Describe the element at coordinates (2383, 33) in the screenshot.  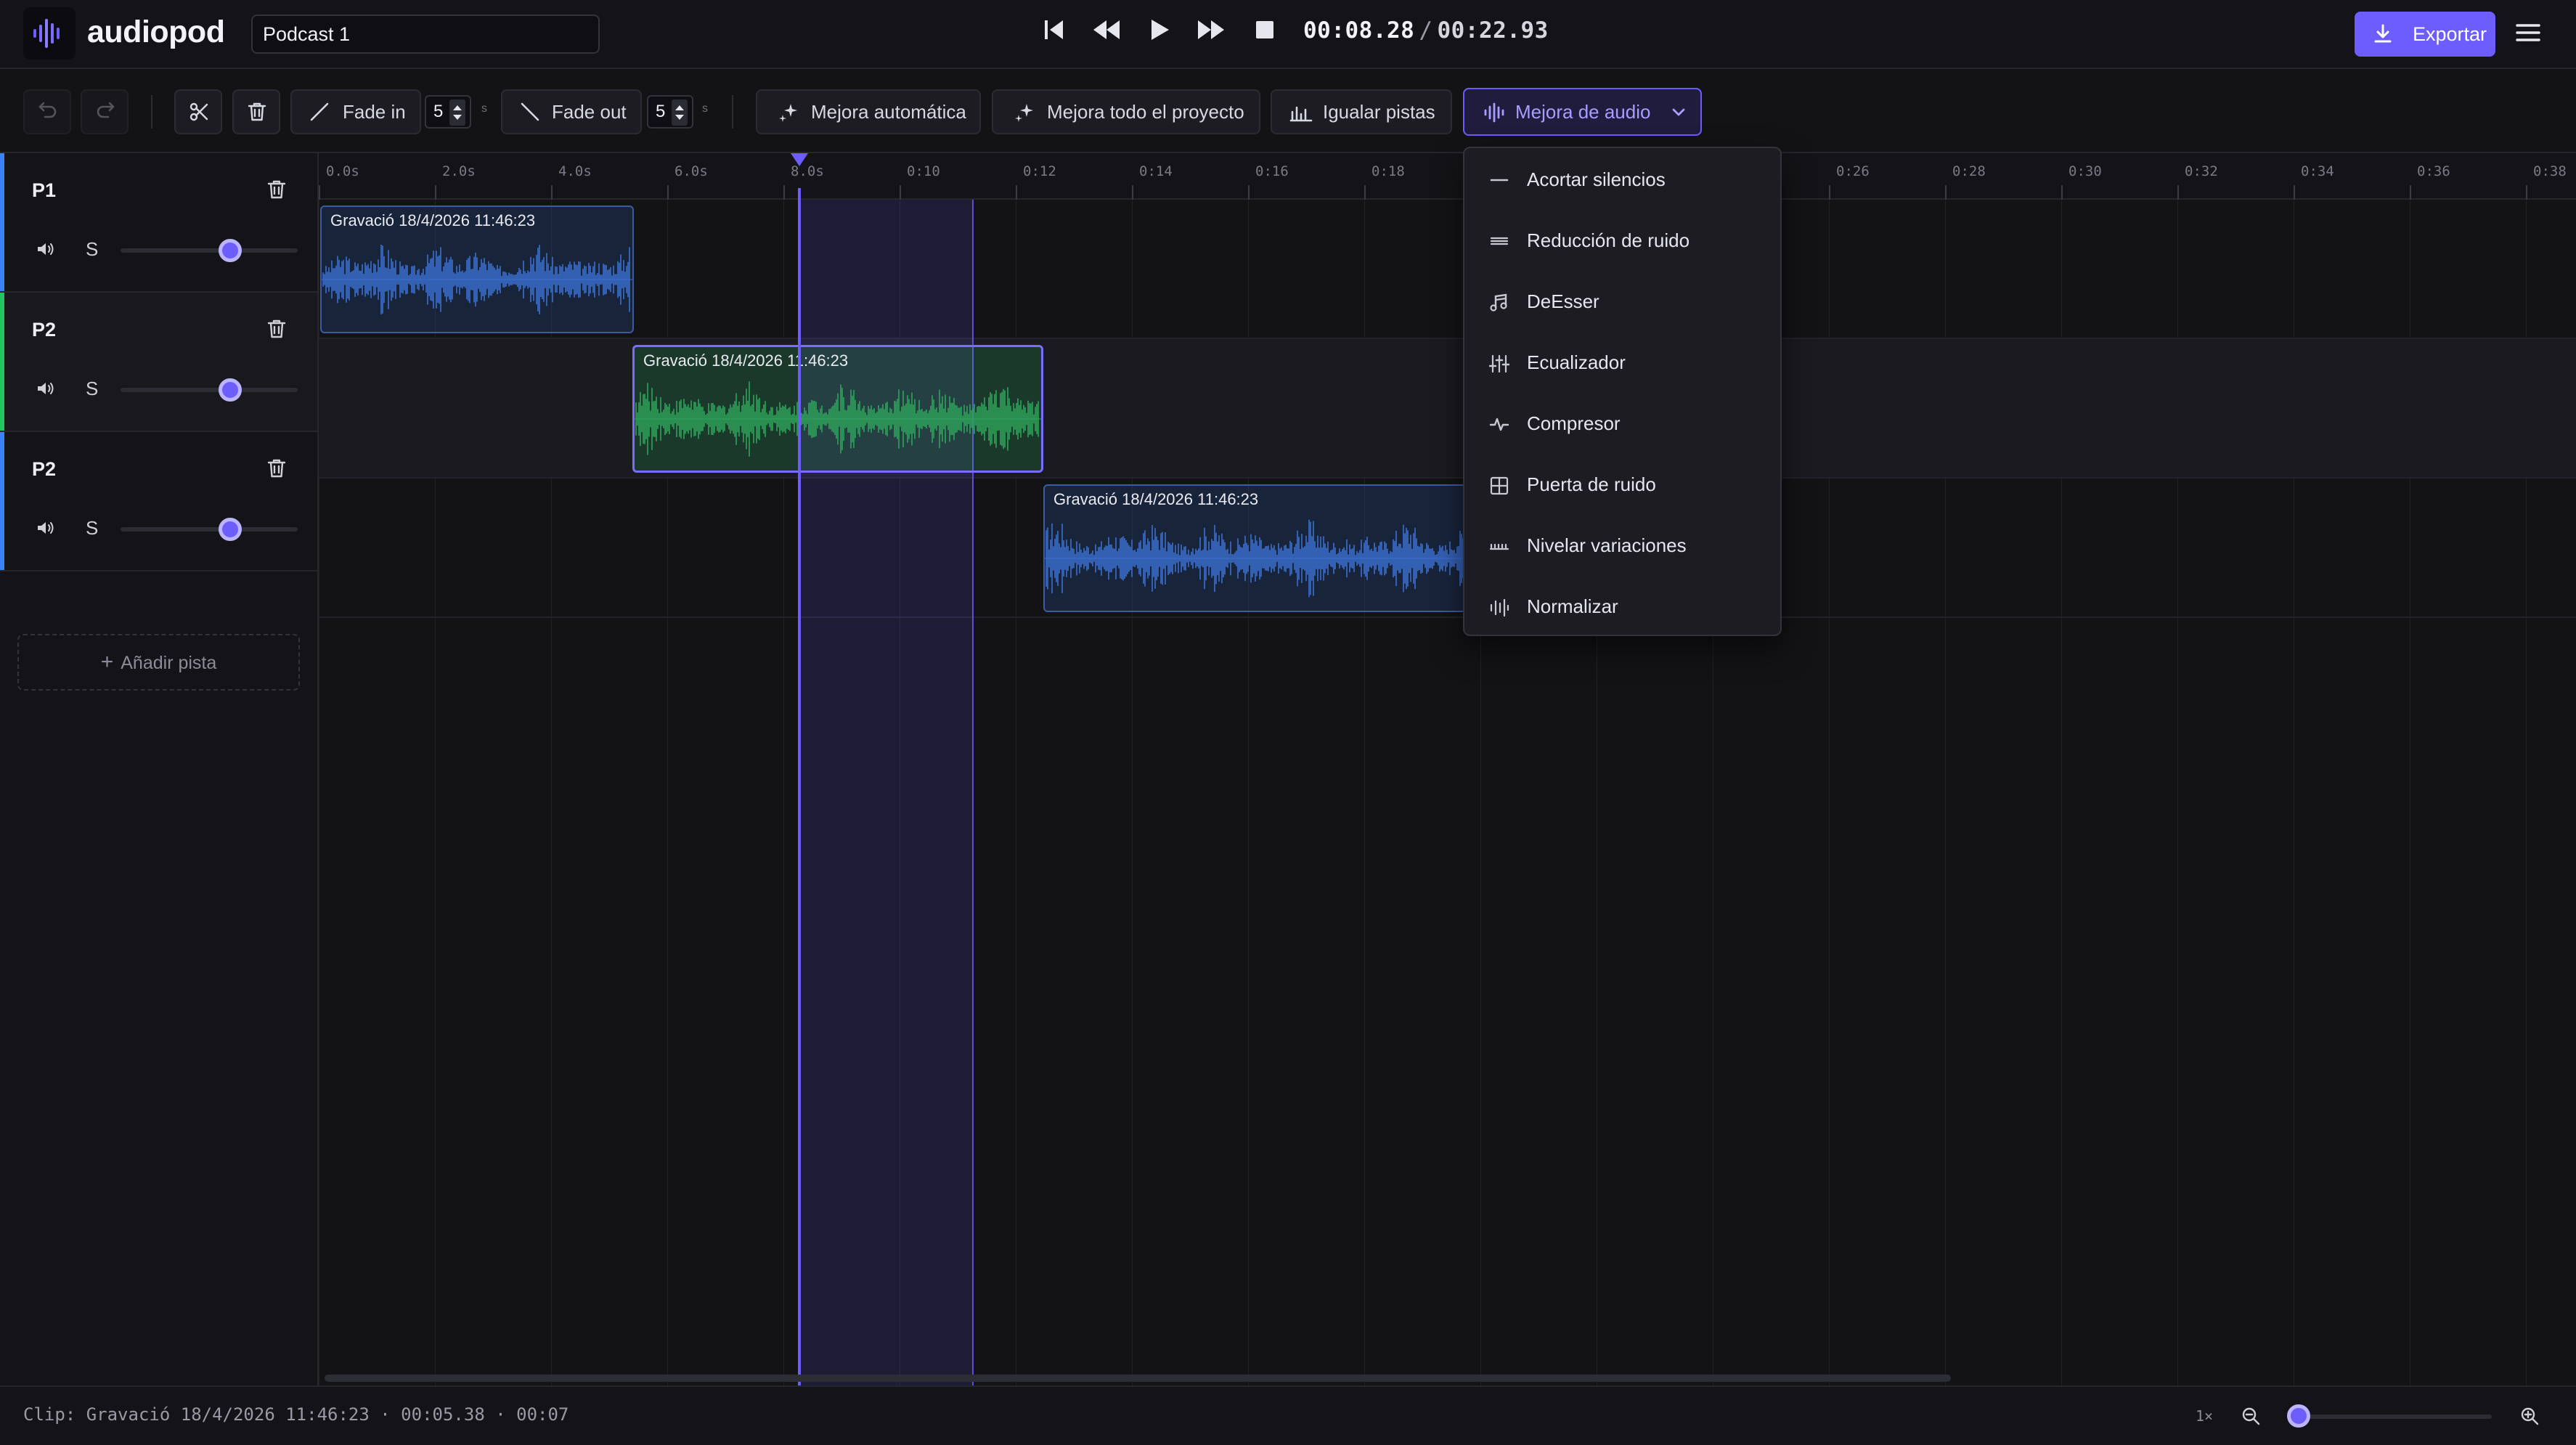
I see `download-icon` at that location.